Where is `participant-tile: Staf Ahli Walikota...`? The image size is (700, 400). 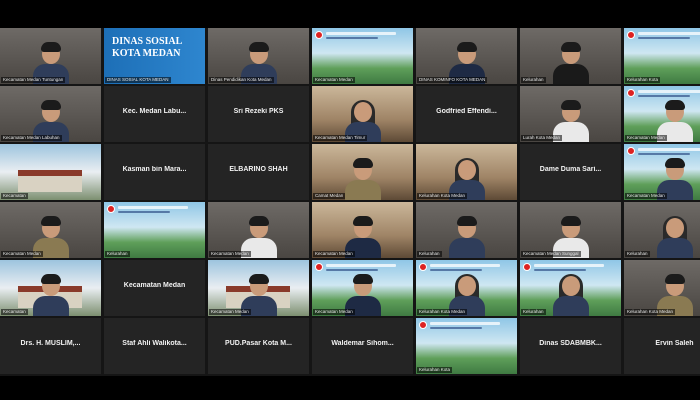 participant-tile: Staf Ahli Walikota... is located at coordinates (154, 346).